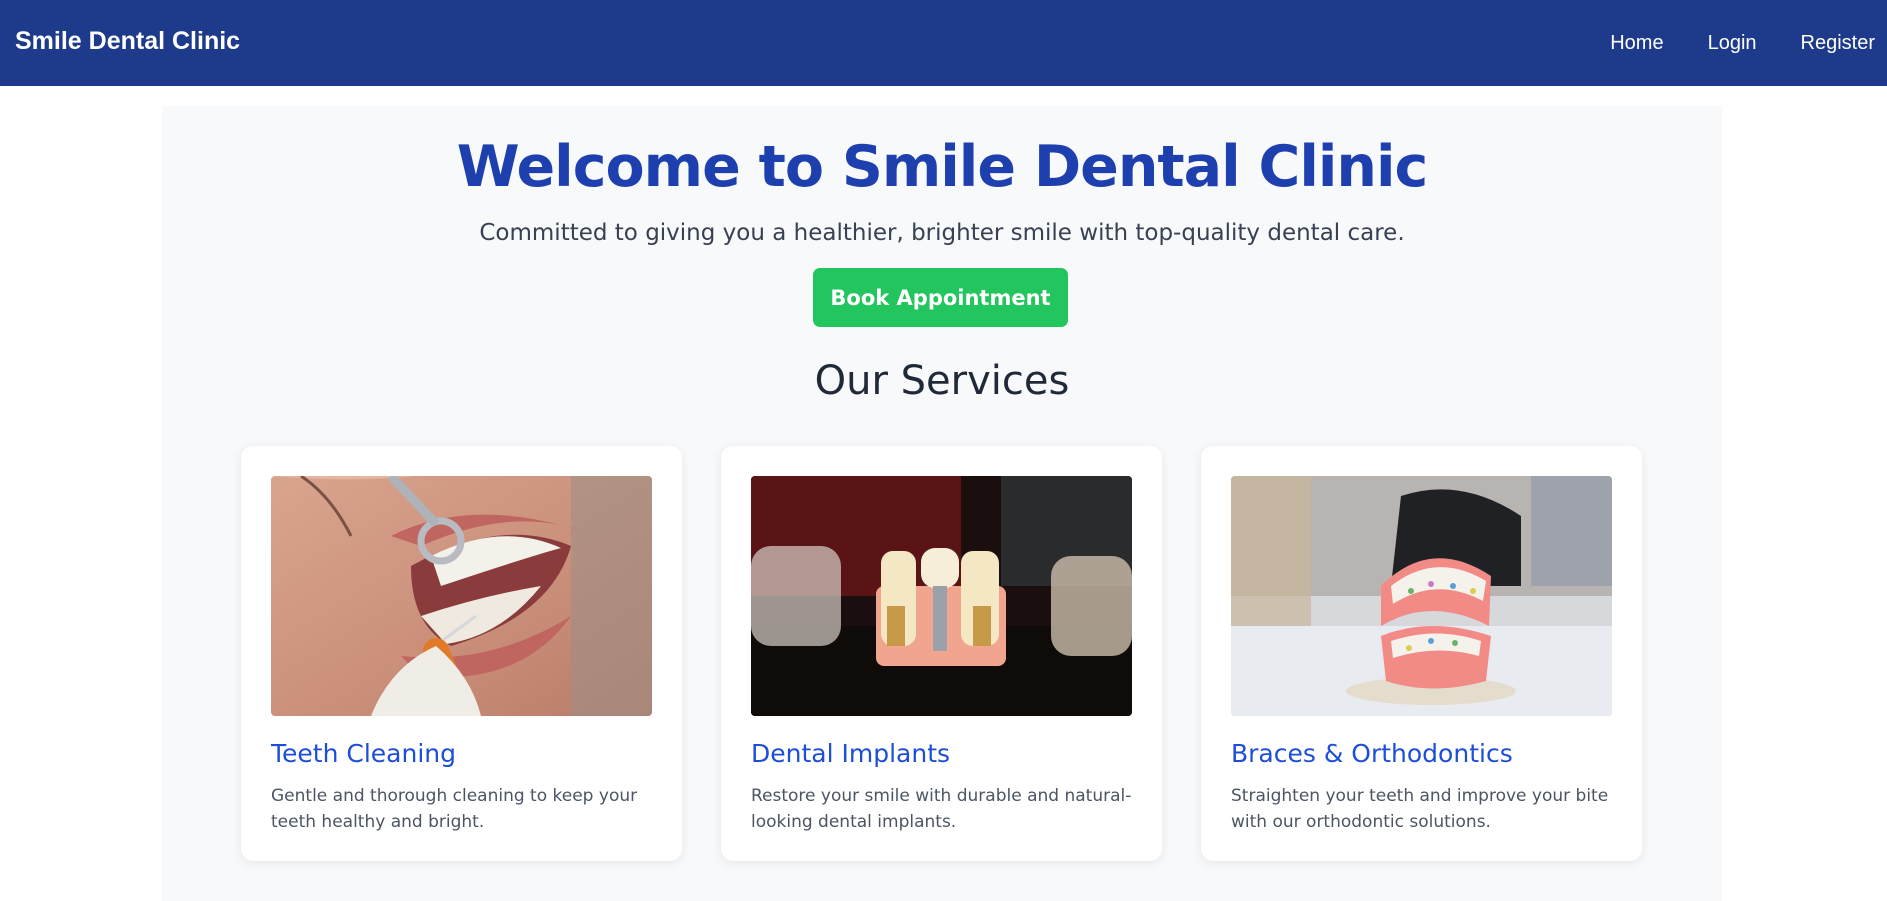  I want to click on nav-home-link: Home, so click(1636, 43).